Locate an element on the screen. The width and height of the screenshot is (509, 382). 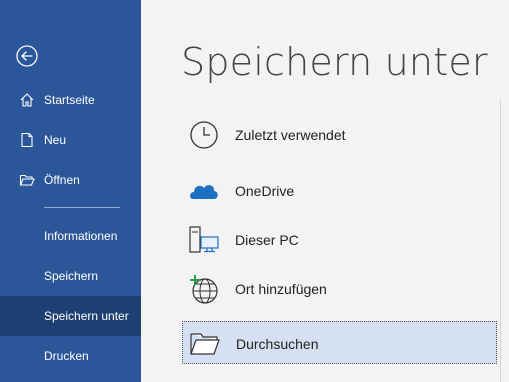
location-onedrive: OneDrive is located at coordinates (339, 191).